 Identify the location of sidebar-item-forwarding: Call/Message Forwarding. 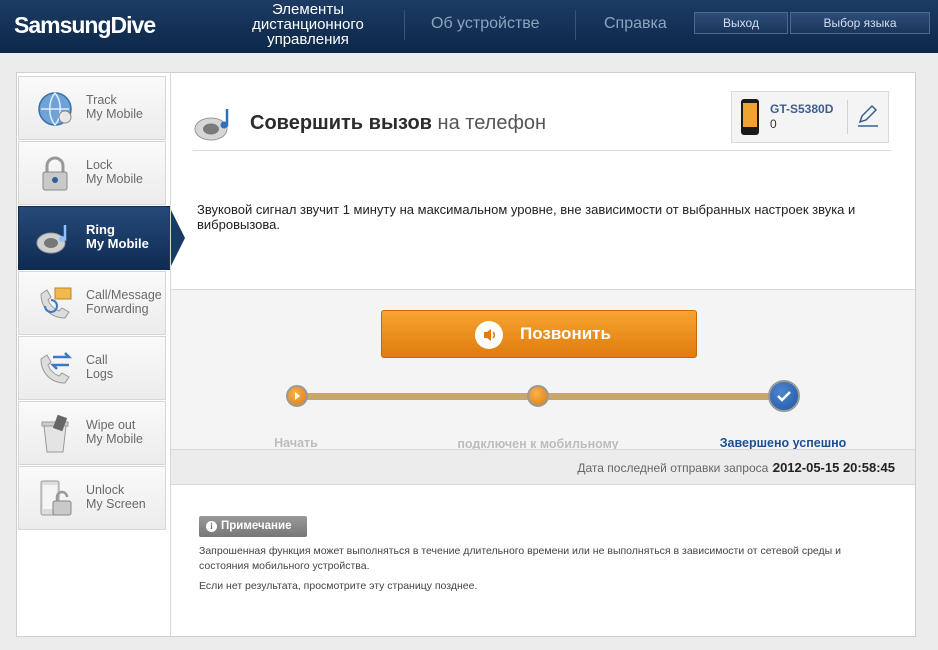
(92, 303).